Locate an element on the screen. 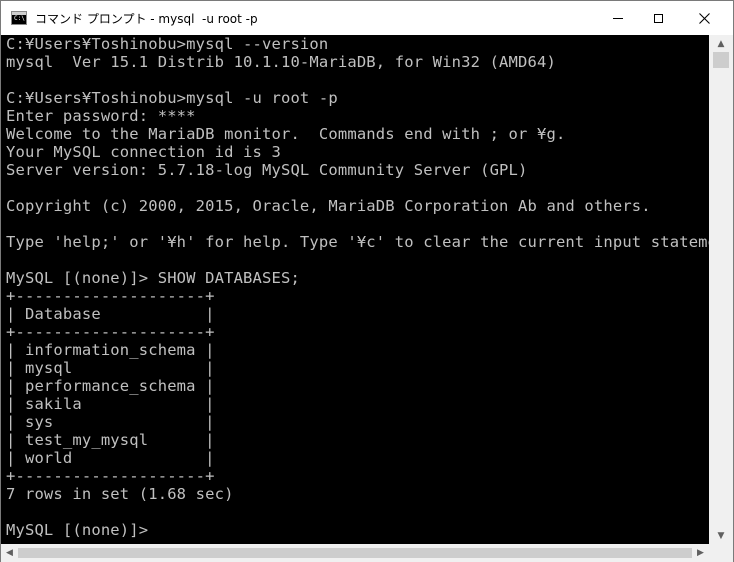  resize-grip is located at coordinates (721, 553).